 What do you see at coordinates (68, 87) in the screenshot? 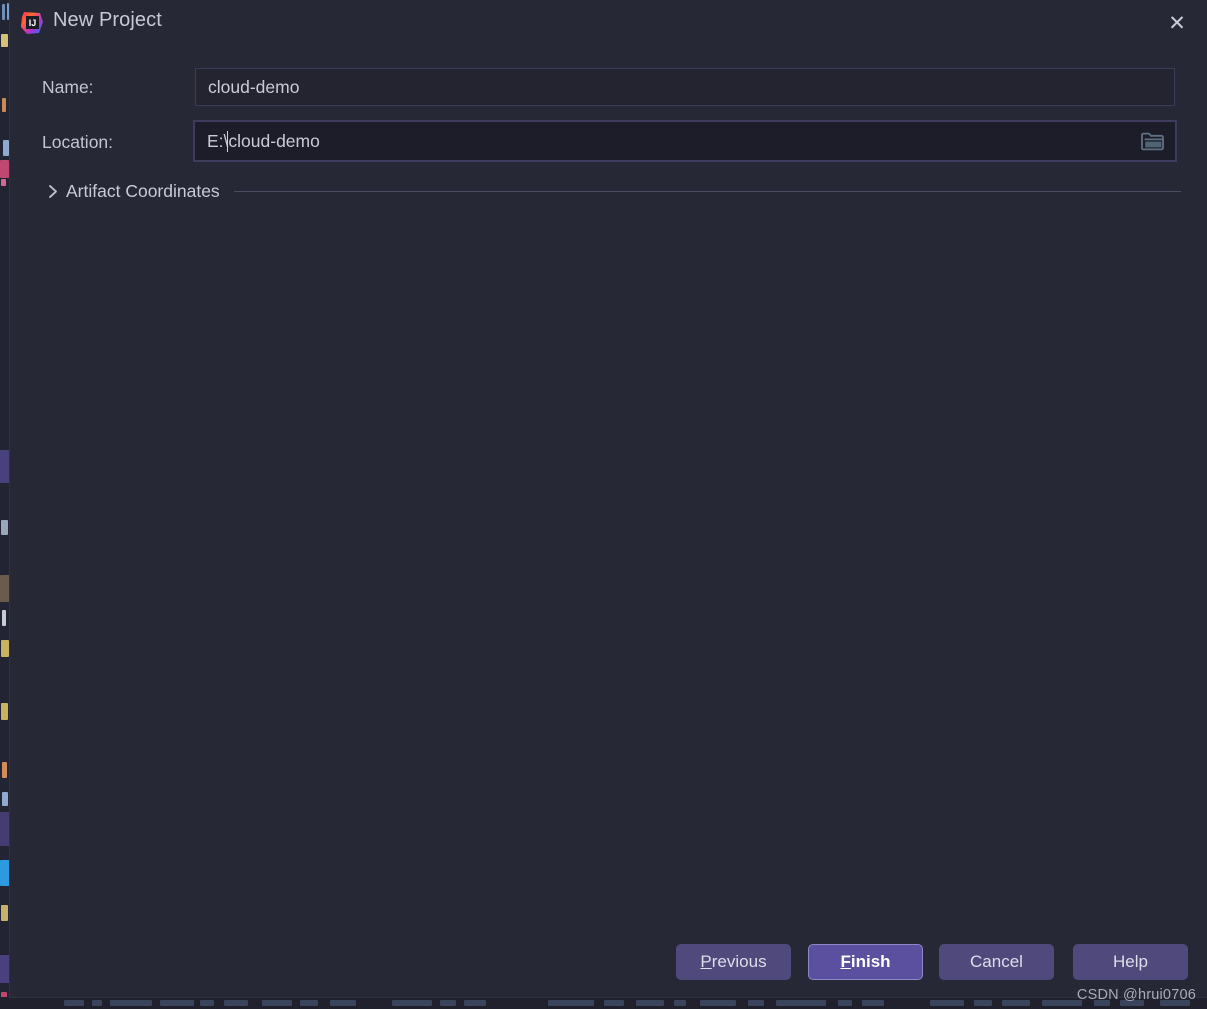
I see `name-label: Name:` at bounding box center [68, 87].